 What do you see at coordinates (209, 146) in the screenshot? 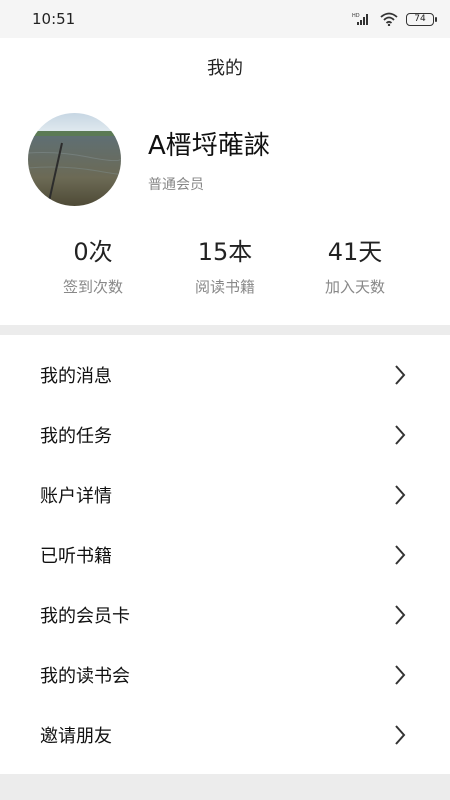
I see `username: A榗埒蓶誺` at bounding box center [209, 146].